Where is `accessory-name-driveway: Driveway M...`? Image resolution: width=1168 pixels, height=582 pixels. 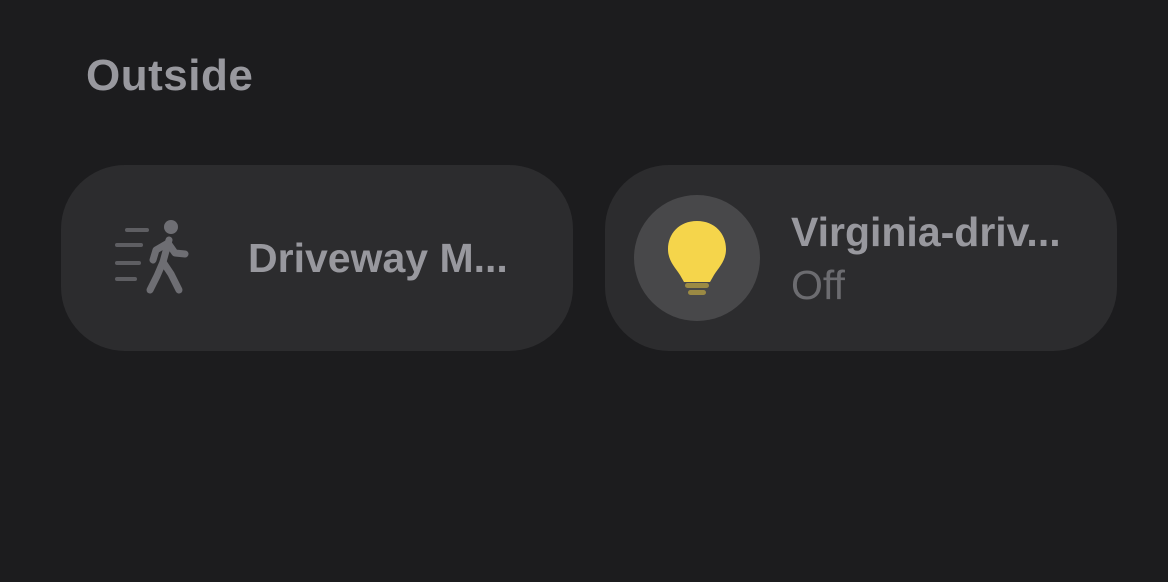
accessory-name-driveway: Driveway M... is located at coordinates (378, 258).